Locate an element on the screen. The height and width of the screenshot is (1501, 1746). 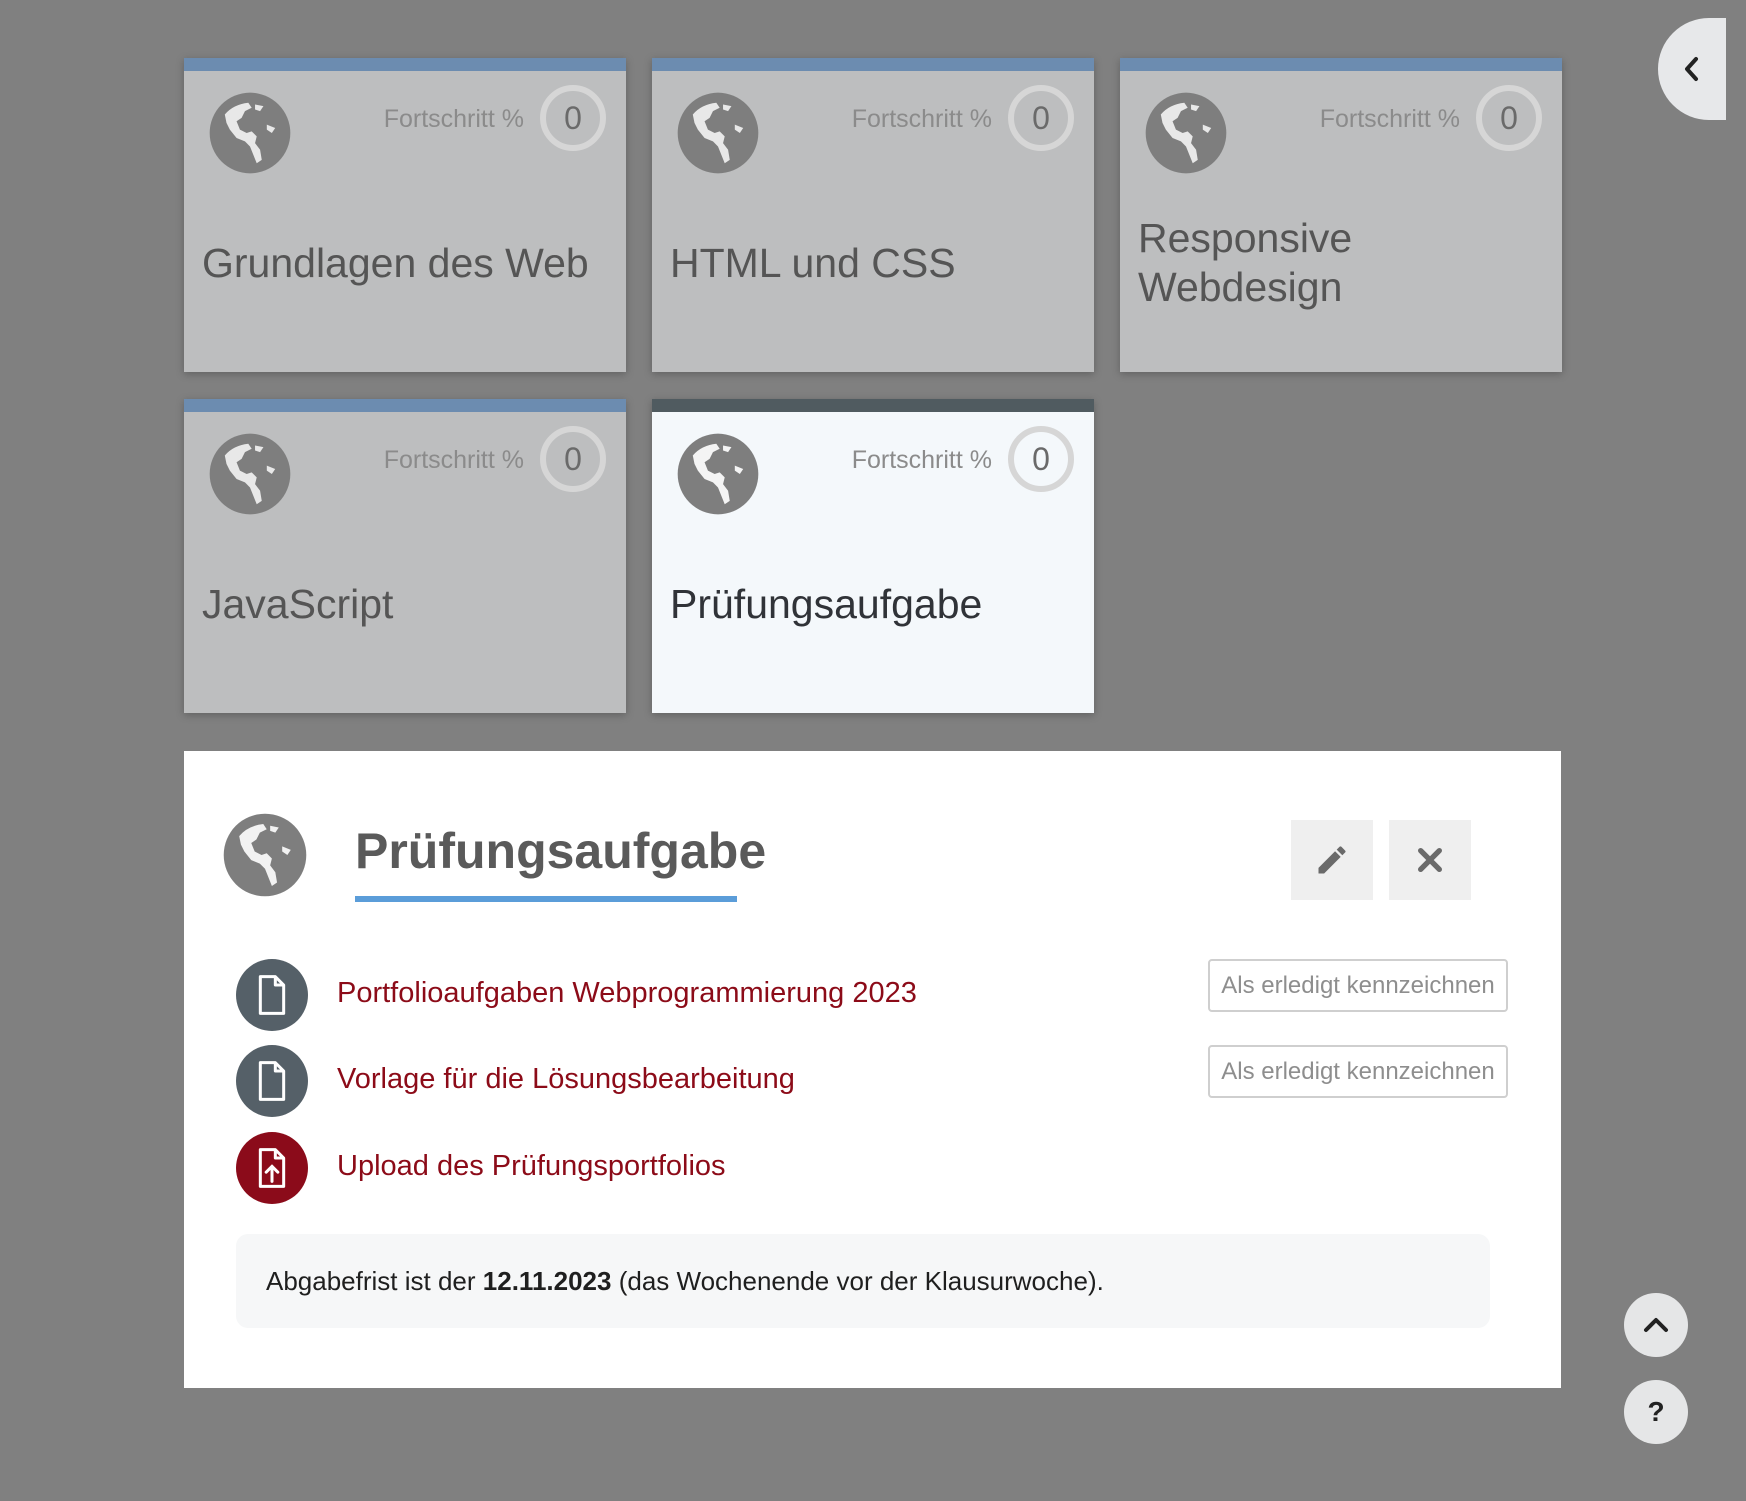
activity-link: Upload des Prüfungsportfolios is located at coordinates (531, 1166).